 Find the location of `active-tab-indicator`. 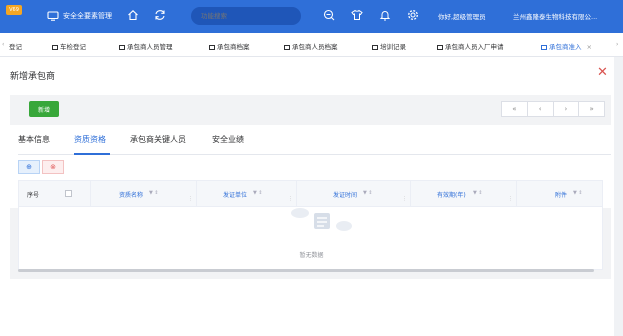

active-tab-indicator is located at coordinates (92, 154).